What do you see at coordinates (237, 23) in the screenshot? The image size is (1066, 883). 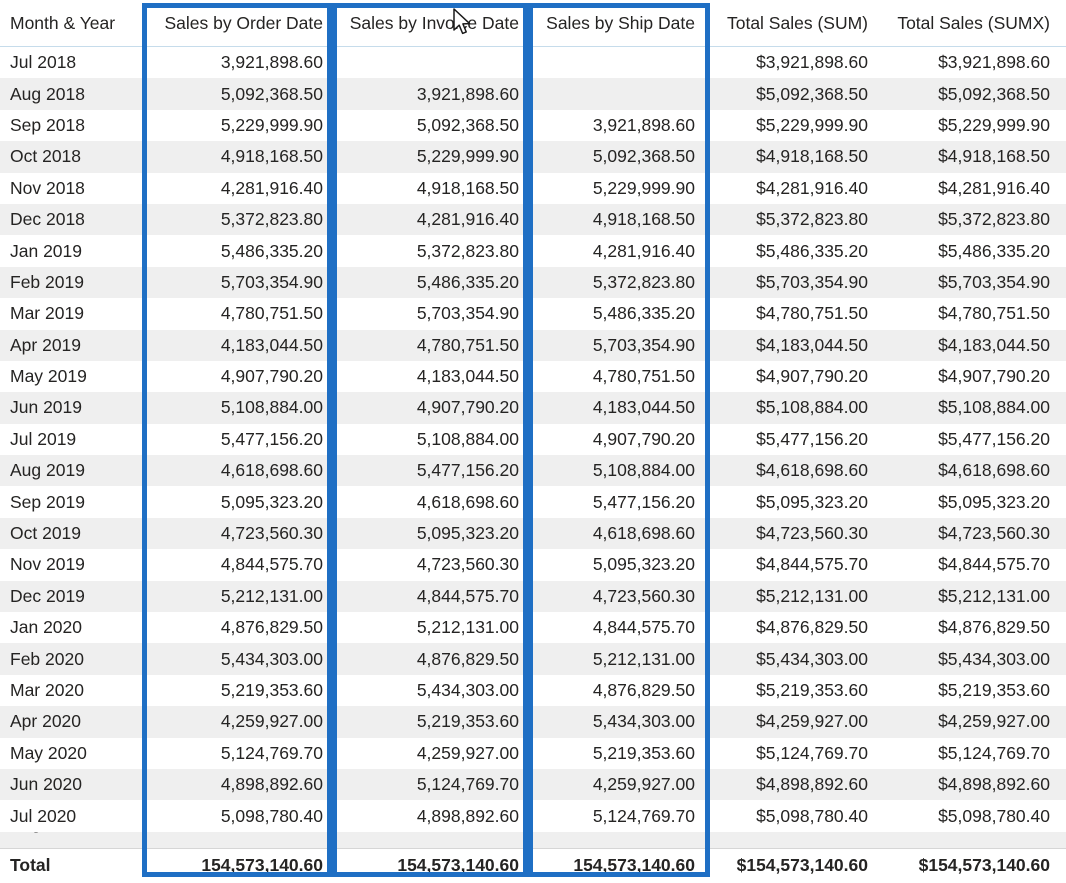 I see `column-header-order: Sales by Order Date` at bounding box center [237, 23].